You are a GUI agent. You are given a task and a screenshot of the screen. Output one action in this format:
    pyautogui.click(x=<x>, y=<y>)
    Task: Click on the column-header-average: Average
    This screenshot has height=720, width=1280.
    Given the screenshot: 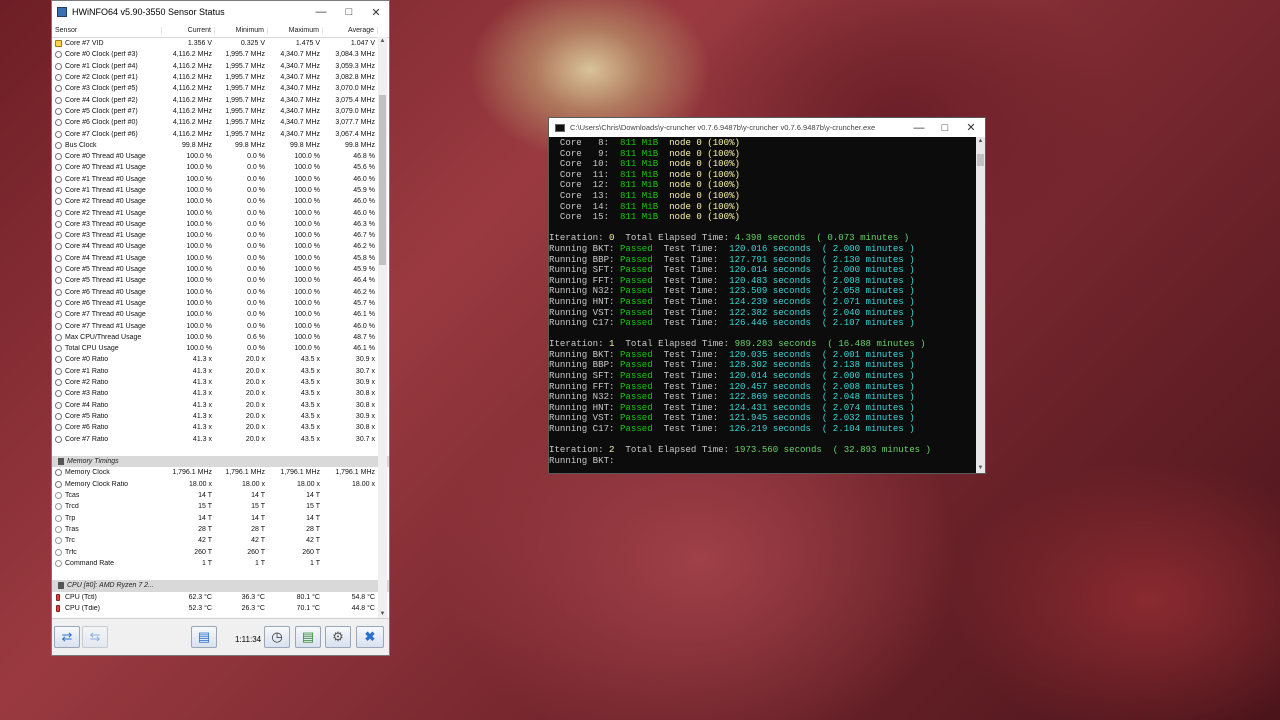 What is the action you would take?
    pyautogui.click(x=350, y=30)
    